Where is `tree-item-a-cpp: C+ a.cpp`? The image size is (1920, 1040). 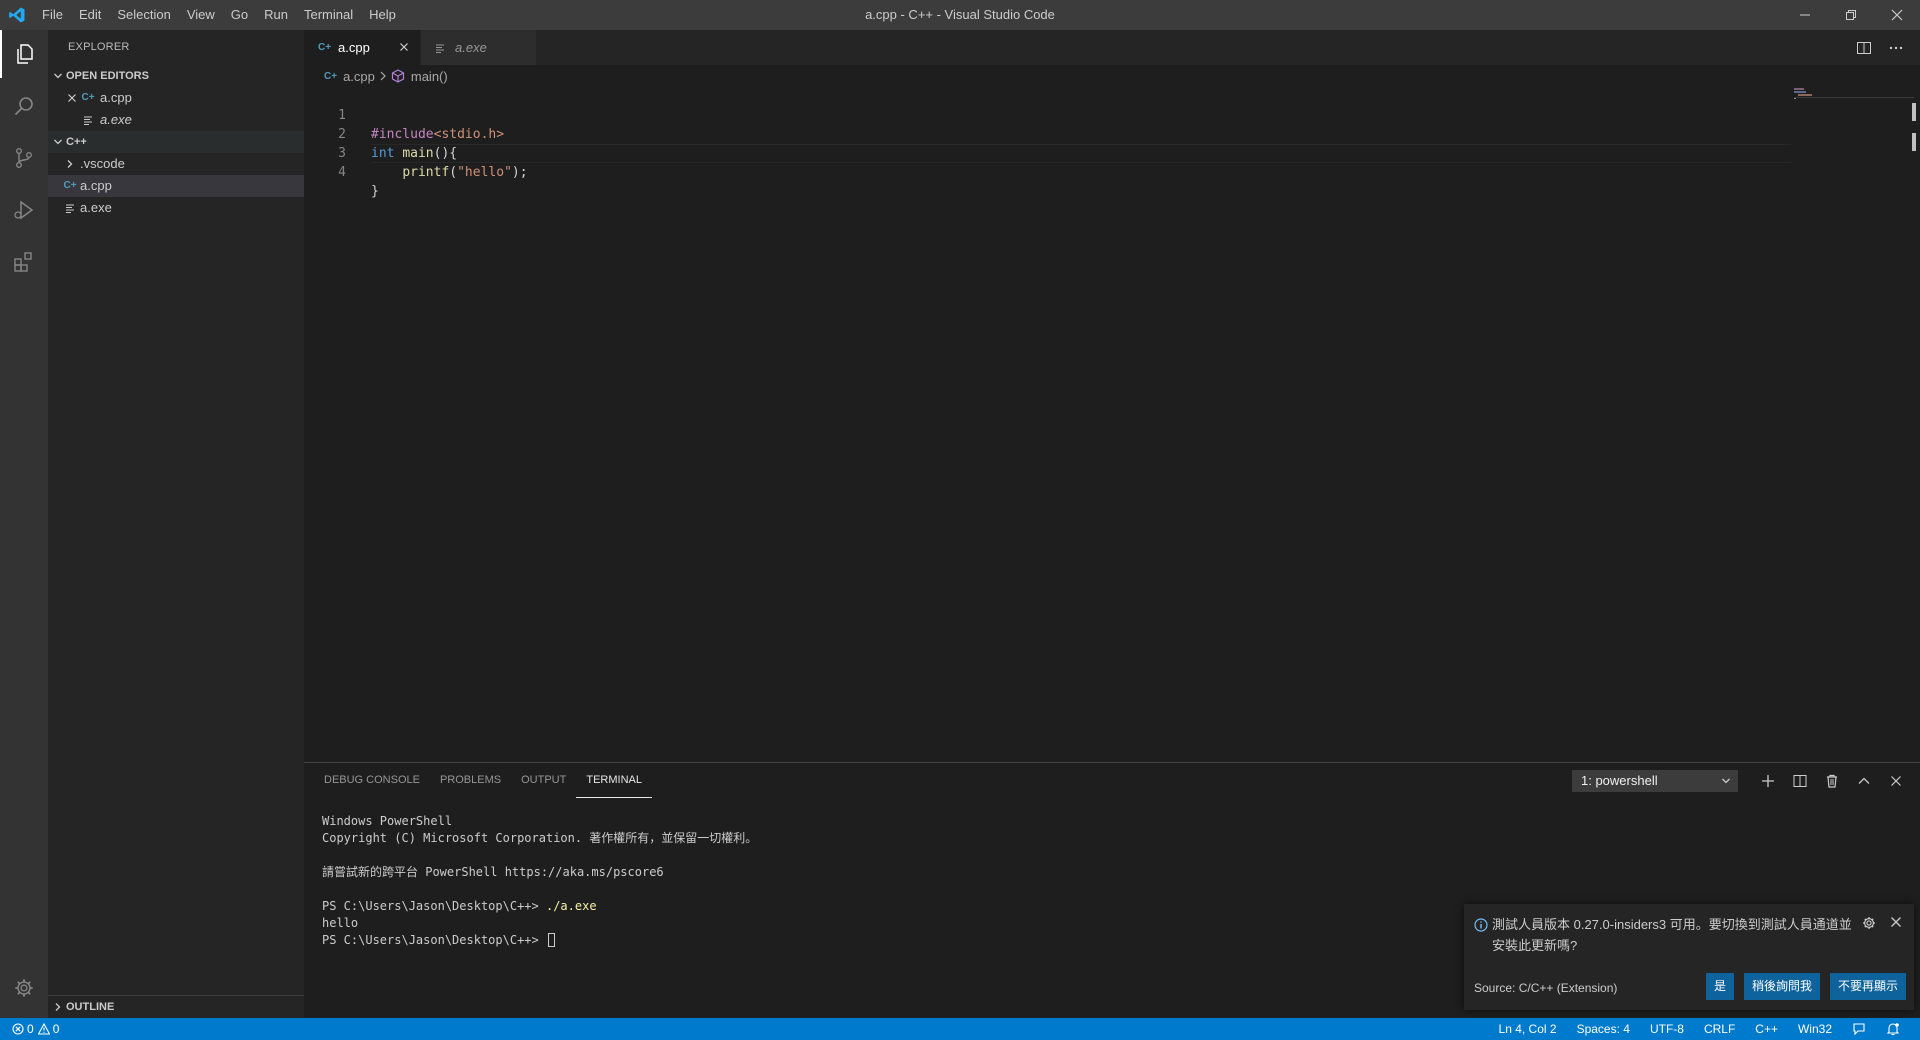 tree-item-a-cpp: C+ a.cpp is located at coordinates (176, 186).